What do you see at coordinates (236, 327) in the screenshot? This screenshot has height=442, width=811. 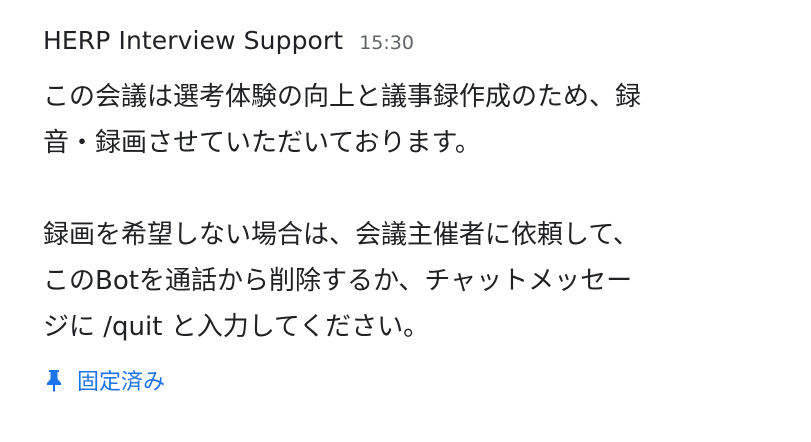 I see `message-line: ジに /quit と入力してください。` at bounding box center [236, 327].